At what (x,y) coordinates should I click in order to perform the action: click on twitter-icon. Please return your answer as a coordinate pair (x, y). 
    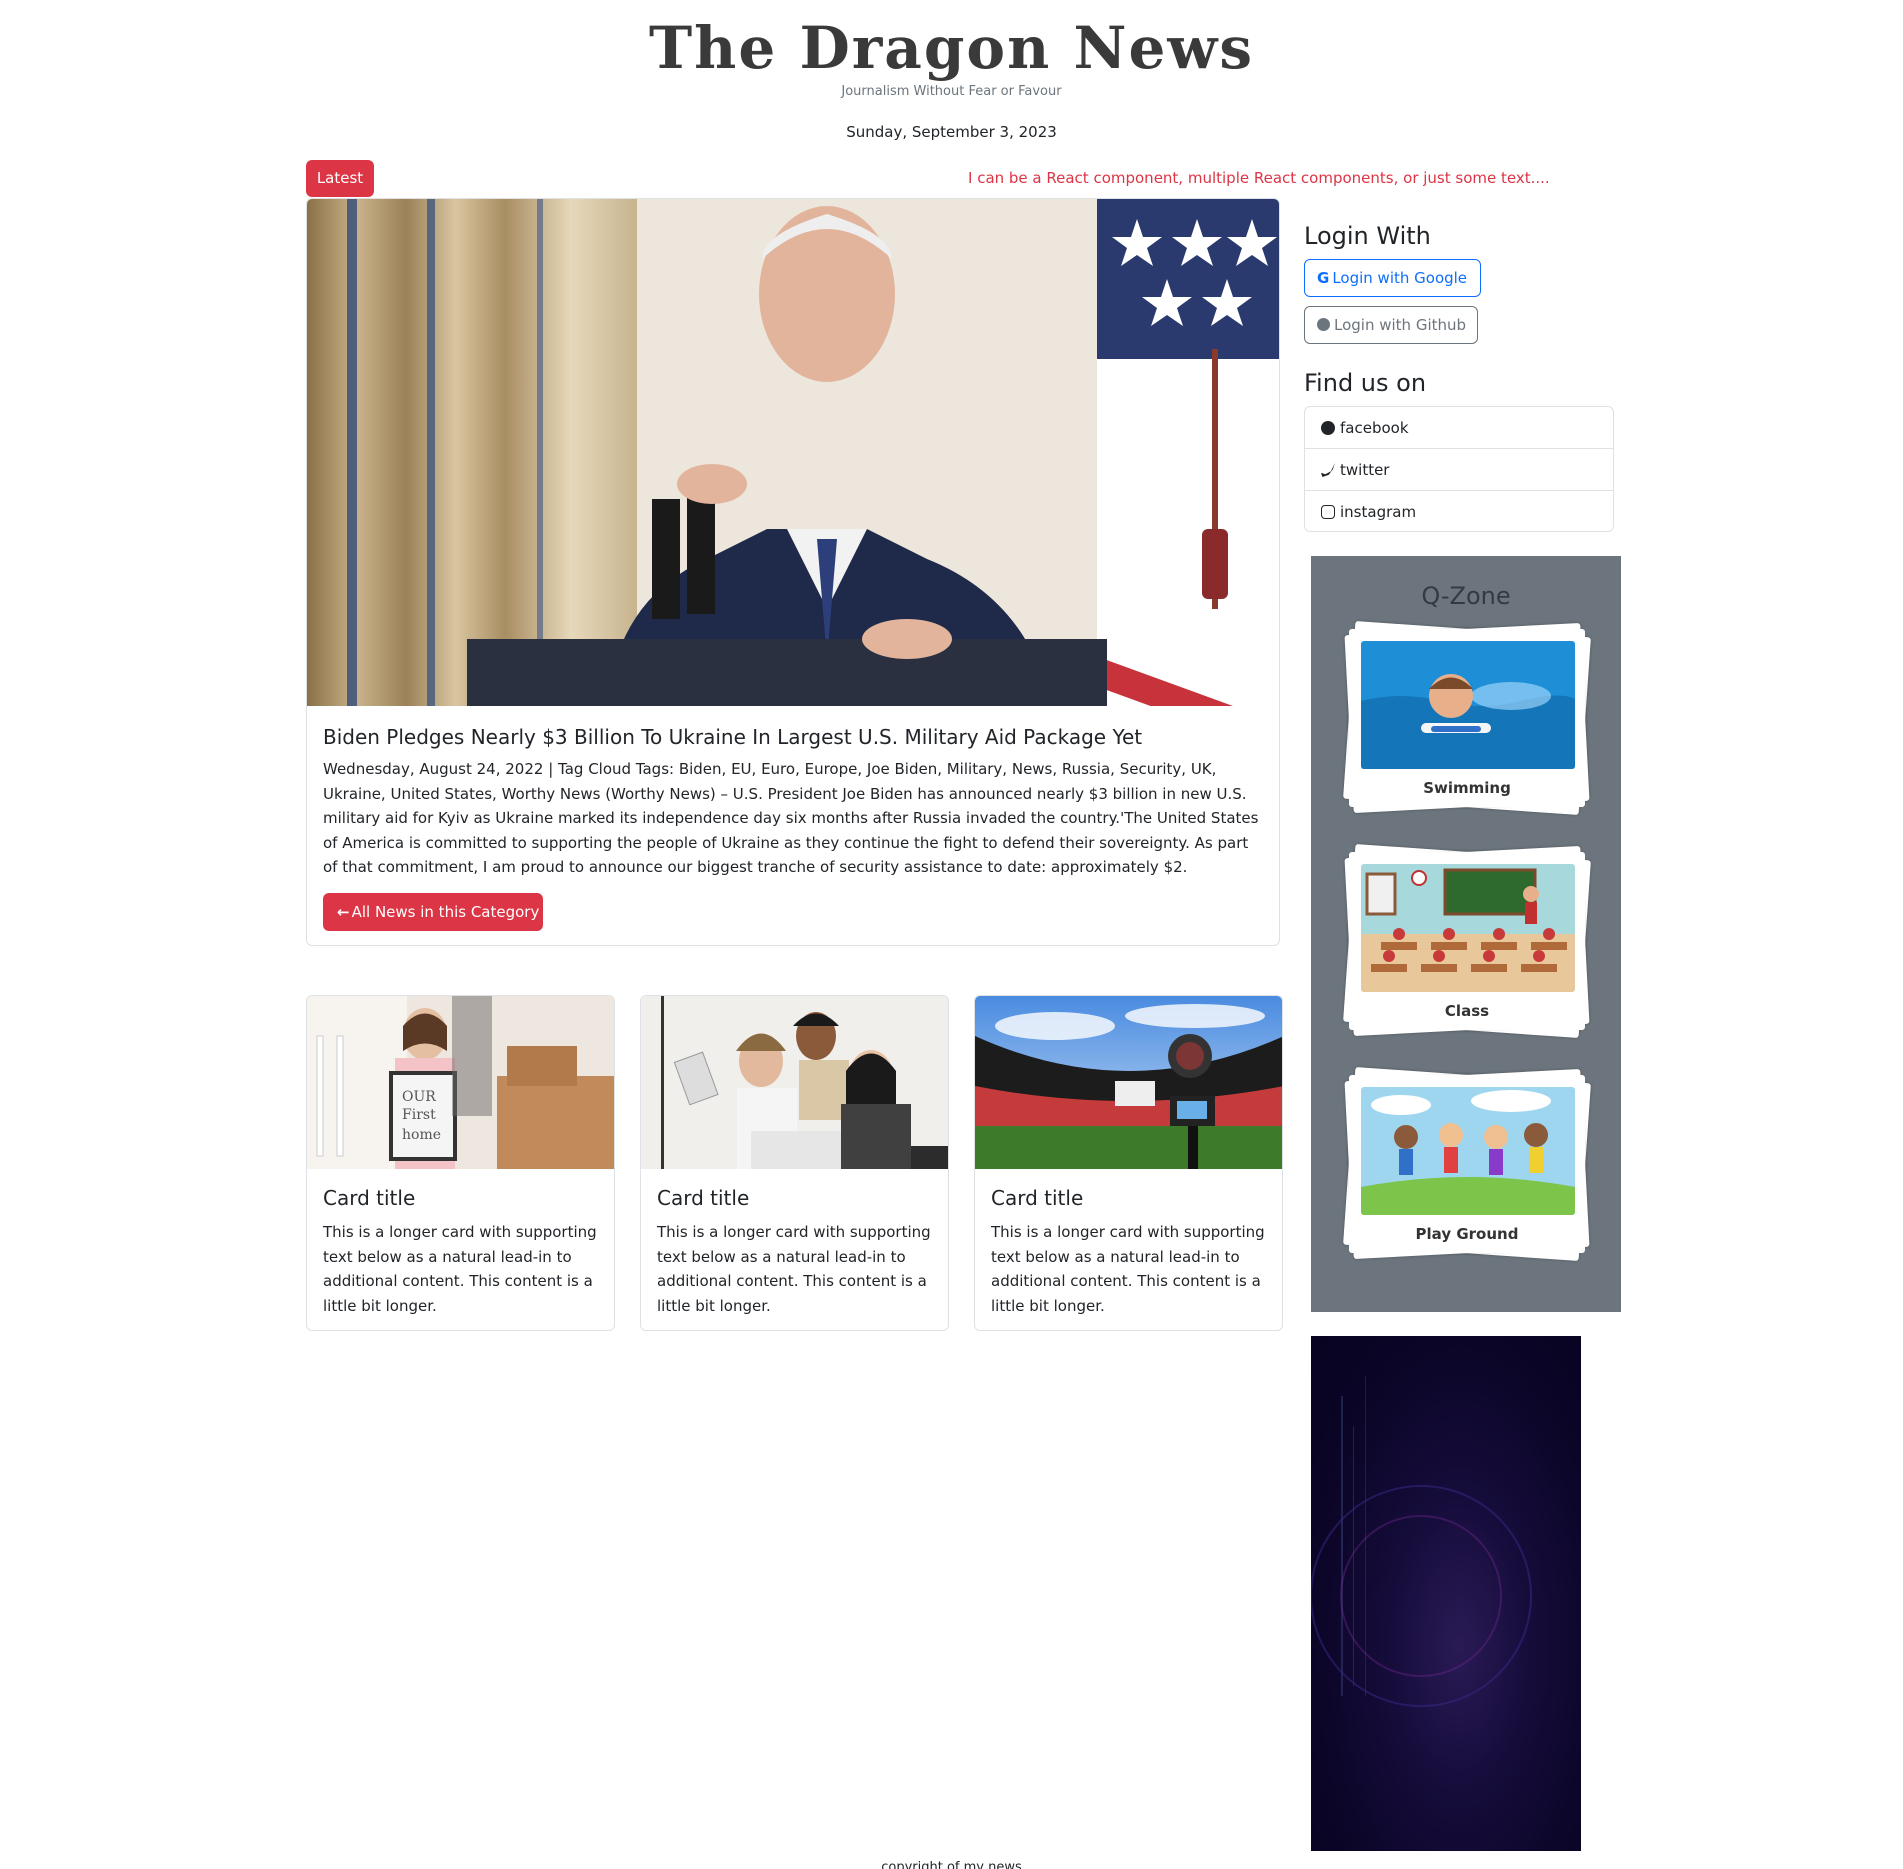
    Looking at the image, I should click on (1328, 470).